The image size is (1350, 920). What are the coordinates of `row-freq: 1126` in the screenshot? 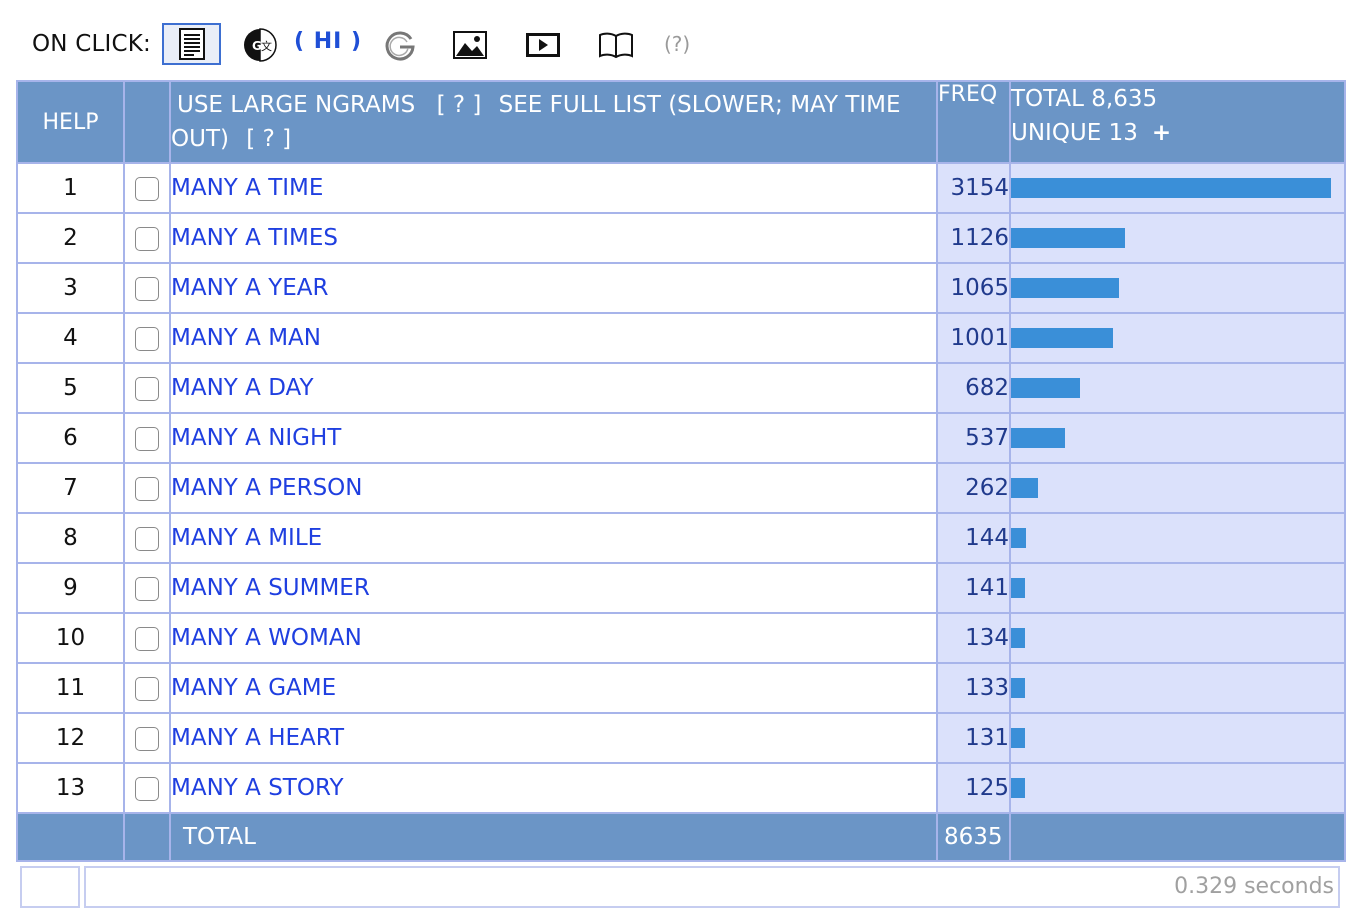 It's located at (973, 238).